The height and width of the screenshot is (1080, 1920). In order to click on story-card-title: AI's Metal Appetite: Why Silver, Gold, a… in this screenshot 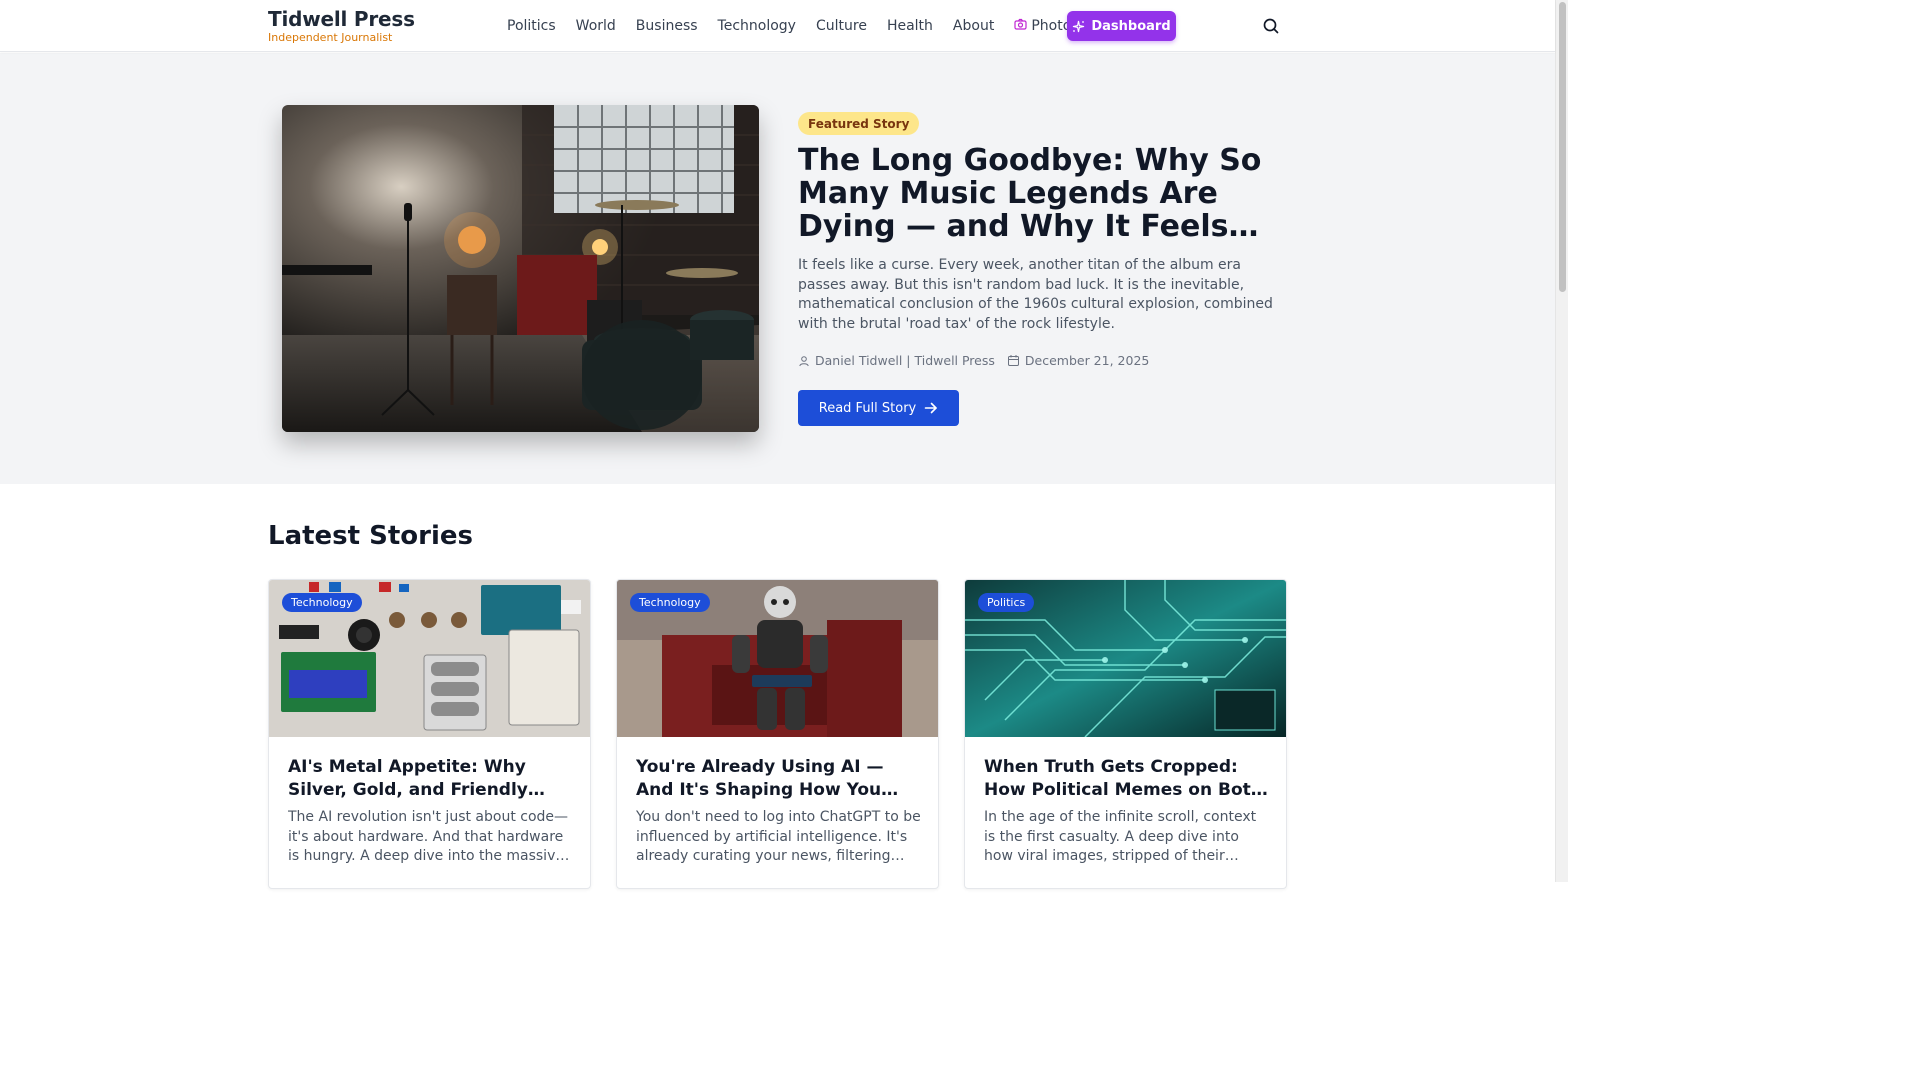, I will do `click(431, 779)`.